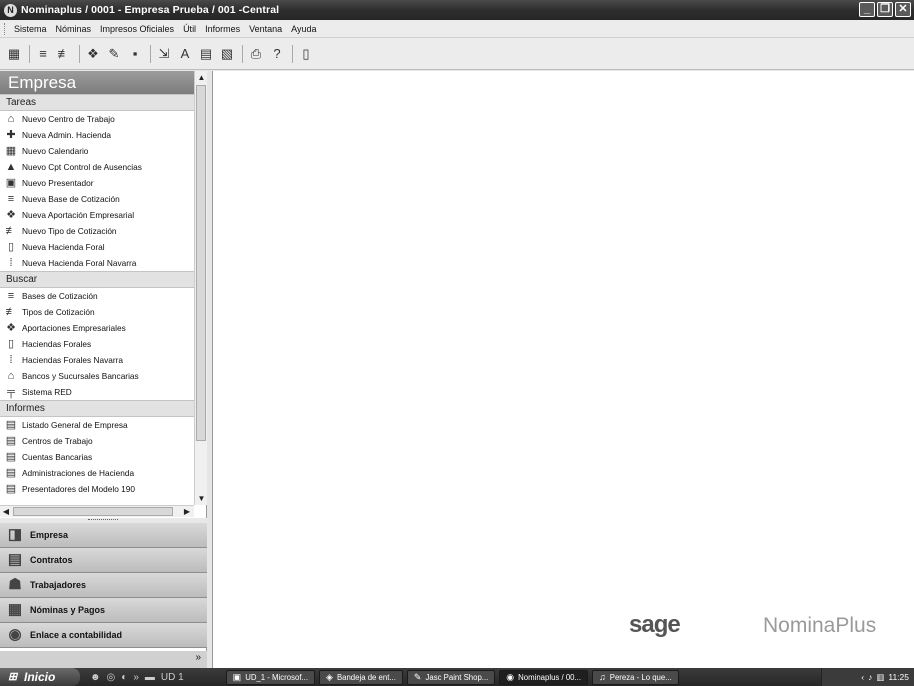 Image resolution: width=914 pixels, height=686 pixels. Describe the element at coordinates (187, 511) in the screenshot. I see `scroll-right-icon: ▶` at that location.